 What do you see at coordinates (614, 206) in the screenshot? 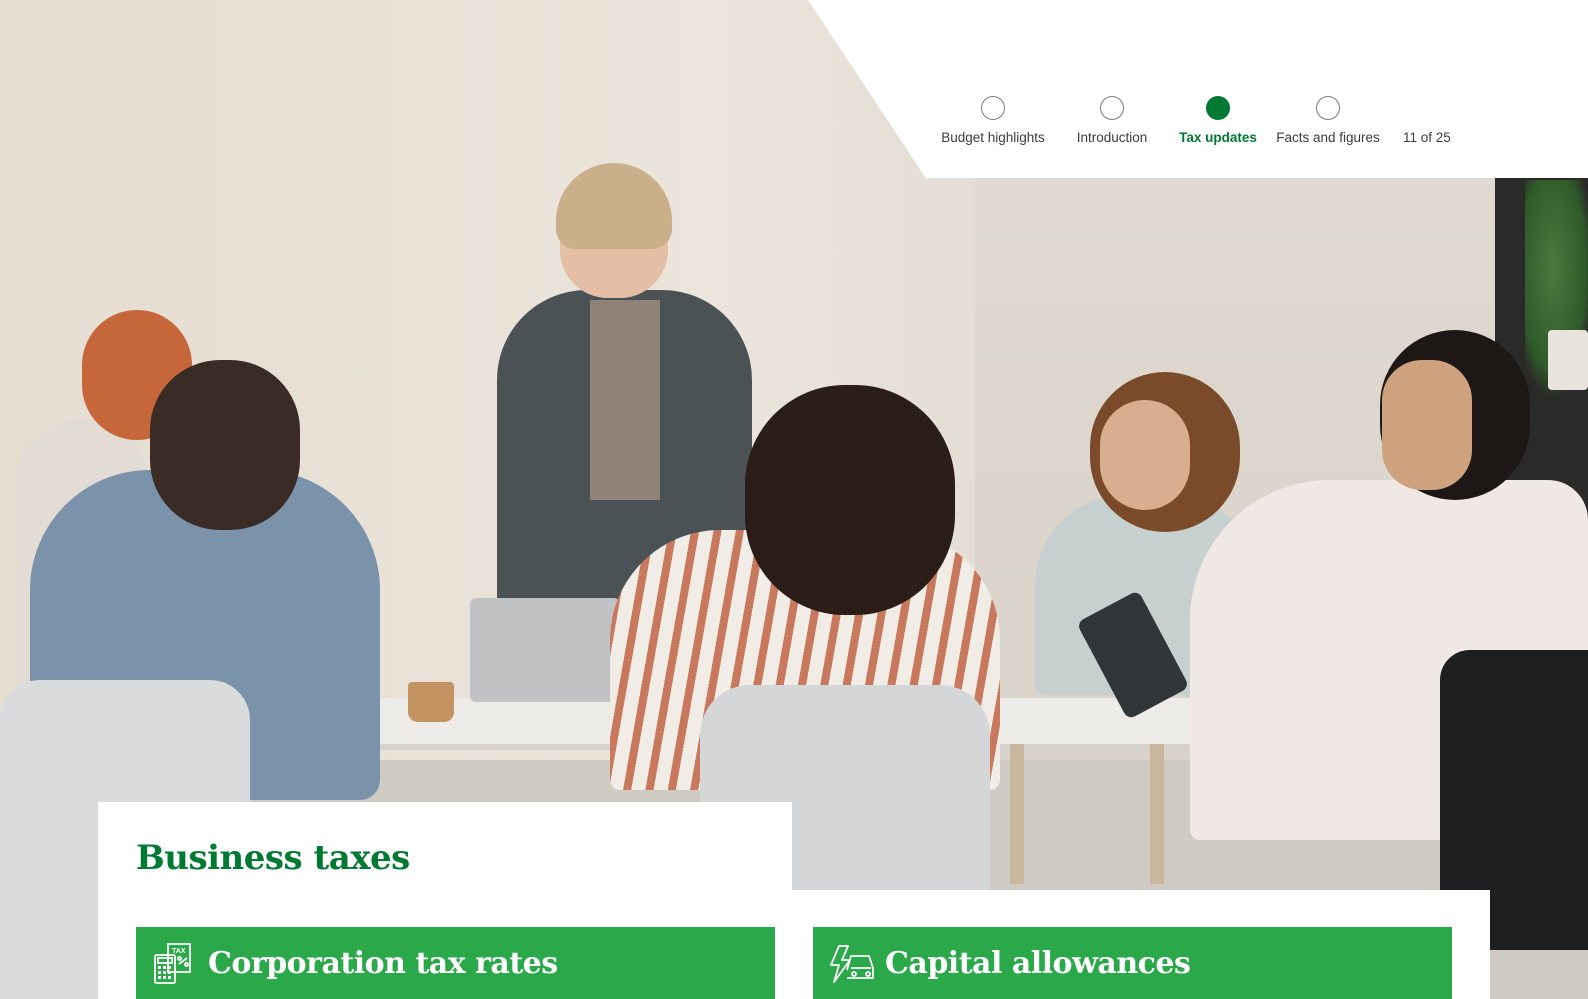
I see `photo-presenter-hair` at bounding box center [614, 206].